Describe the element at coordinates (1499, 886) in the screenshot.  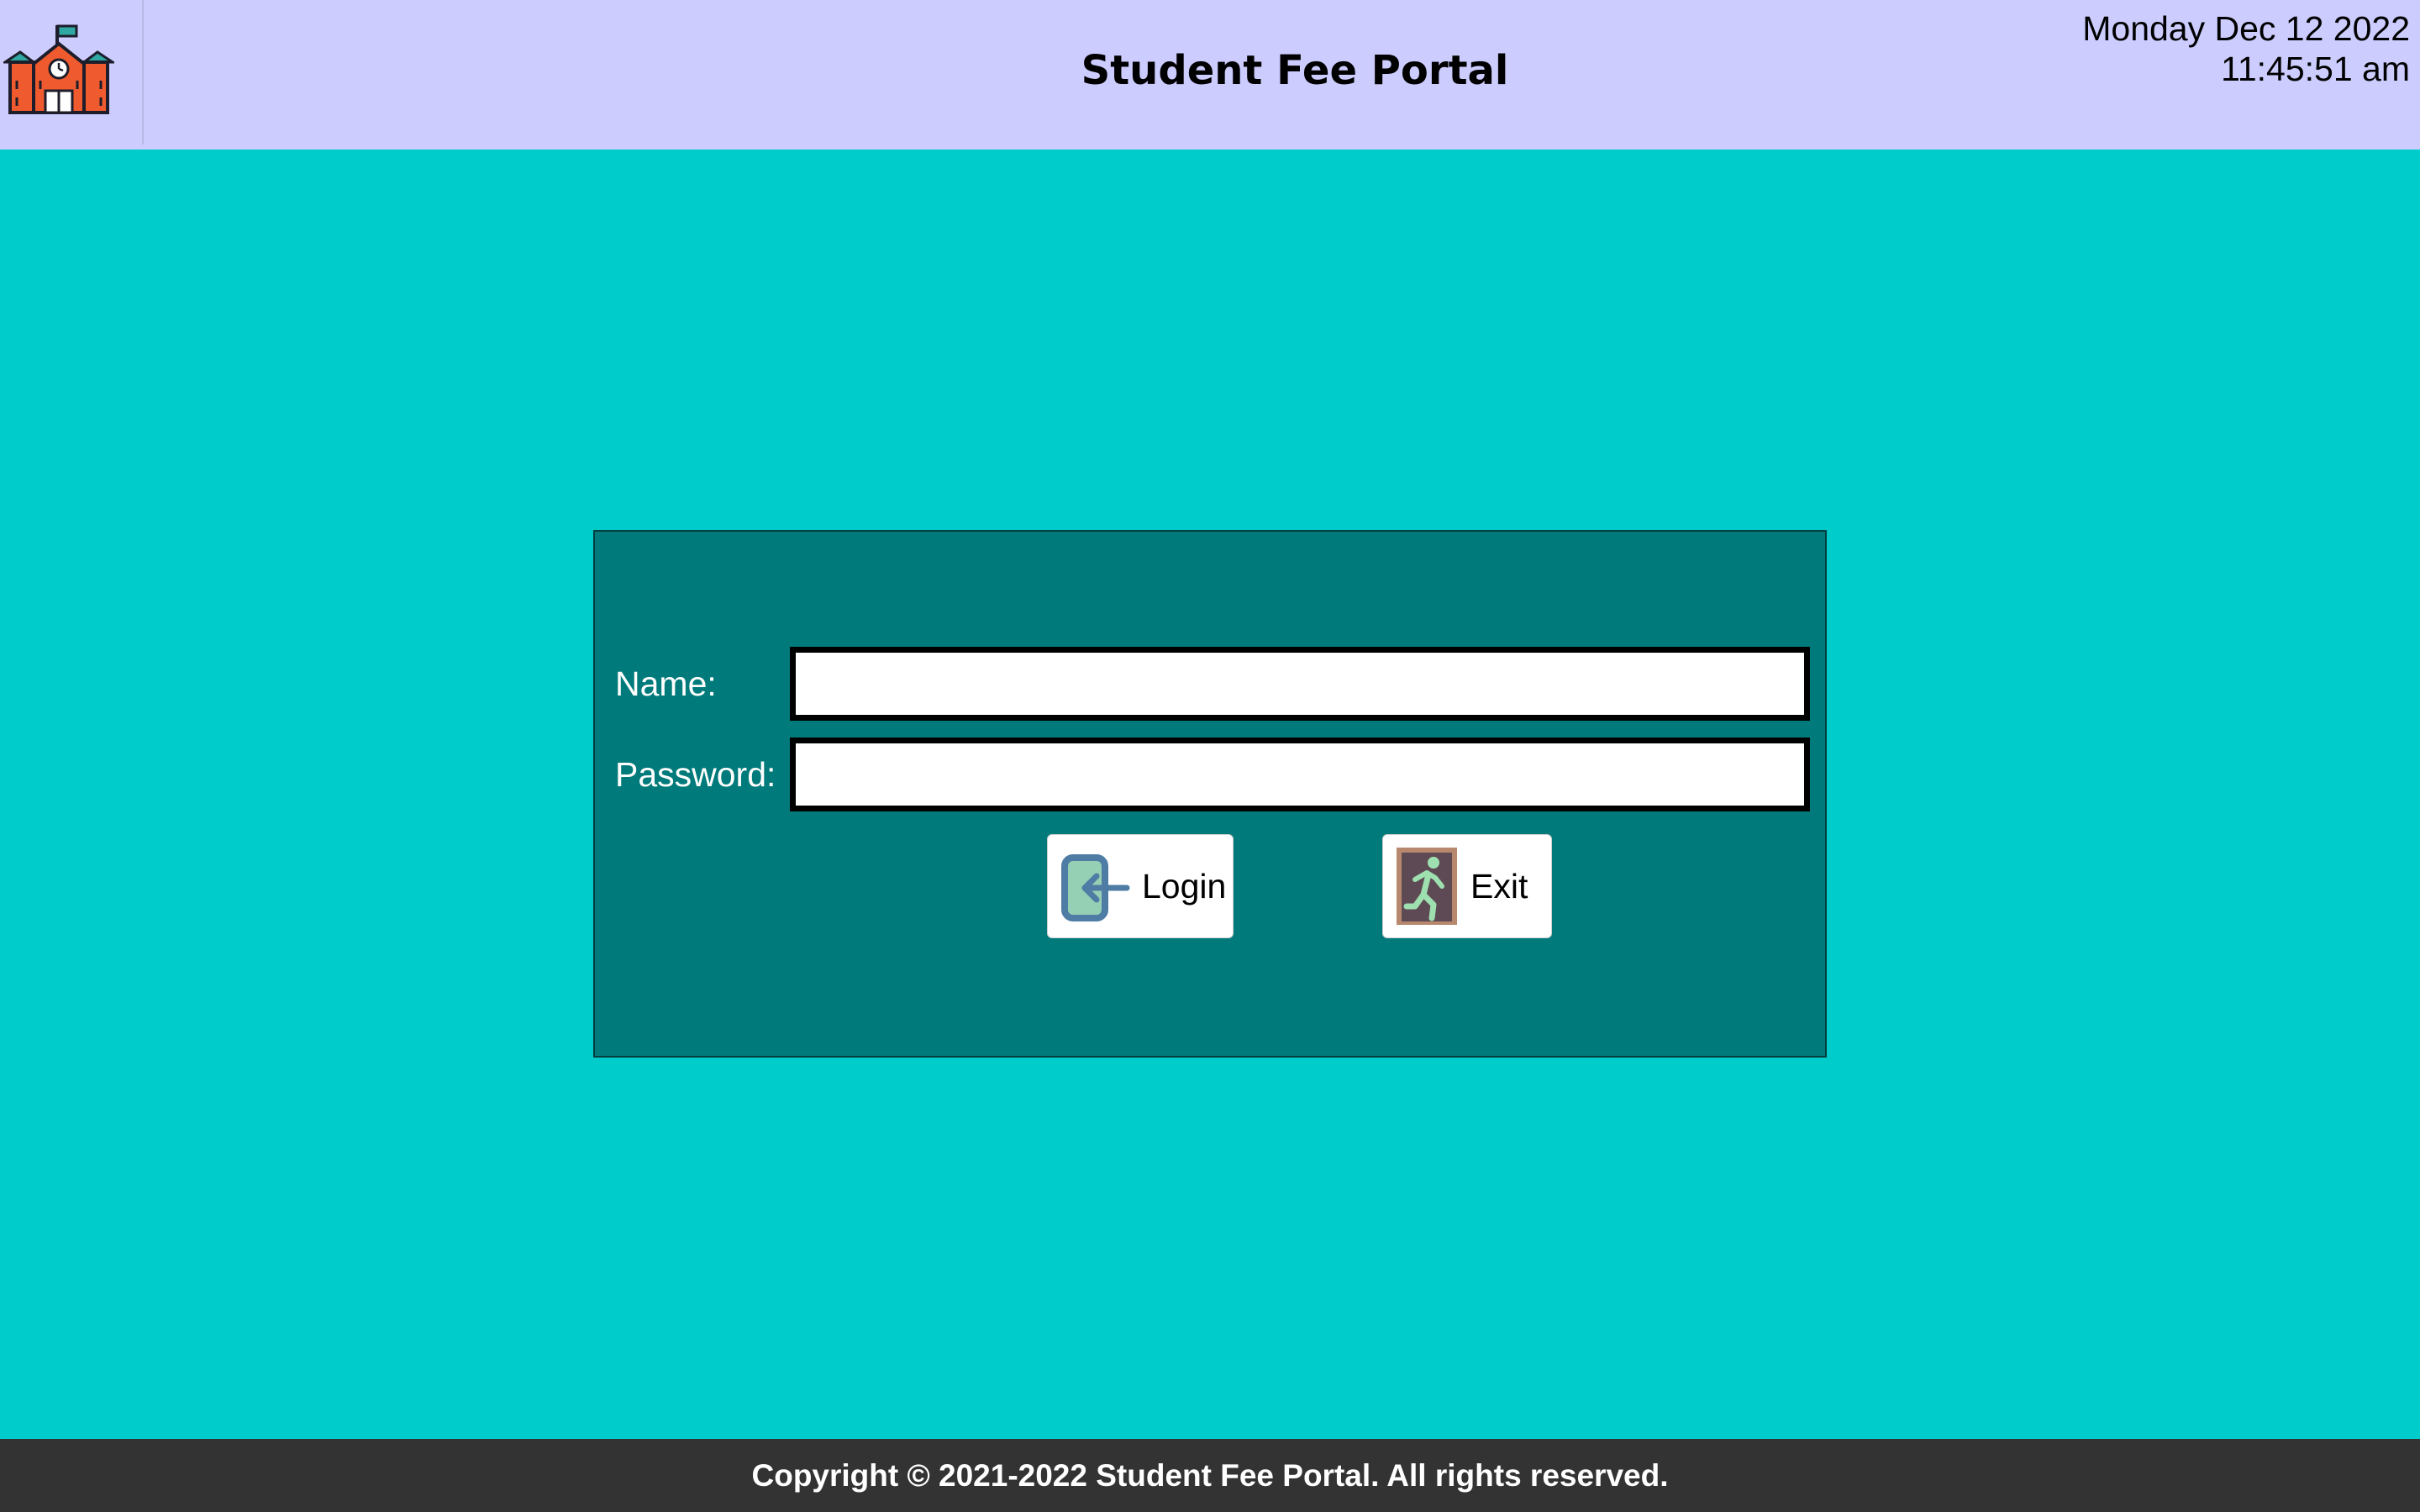
I see `exit-button-label: Exit` at that location.